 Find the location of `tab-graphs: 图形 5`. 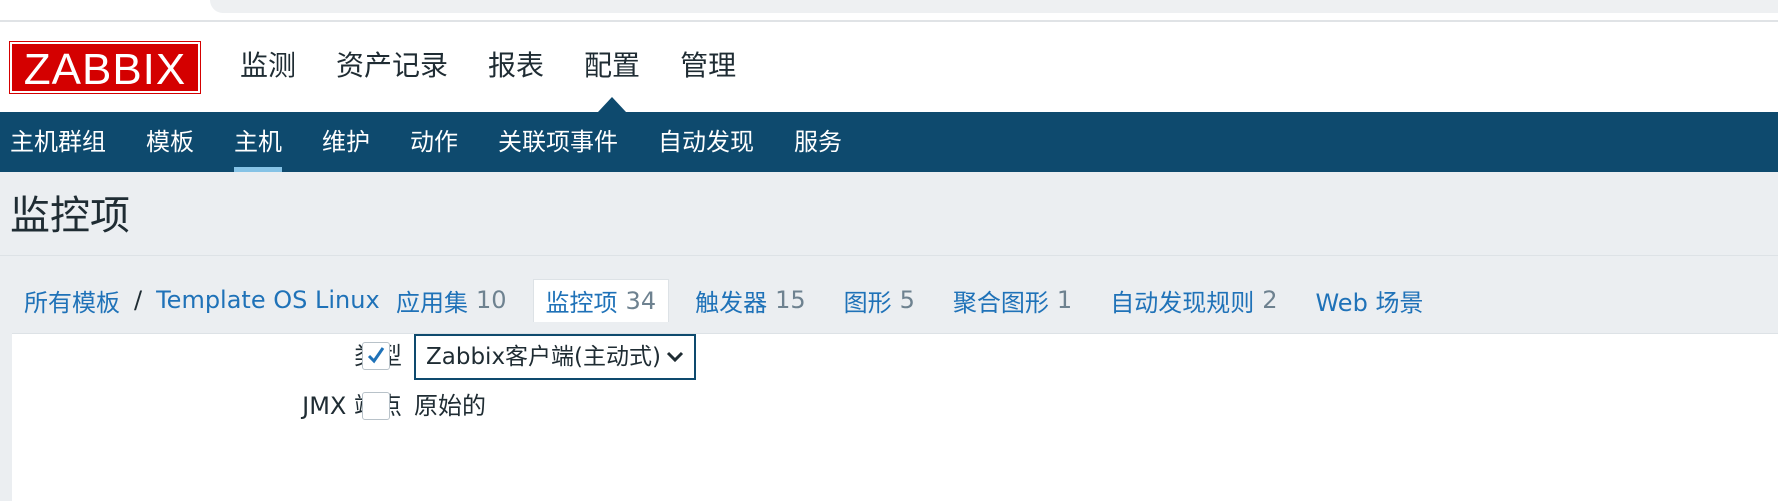

tab-graphs: 图形 5 is located at coordinates (879, 300).